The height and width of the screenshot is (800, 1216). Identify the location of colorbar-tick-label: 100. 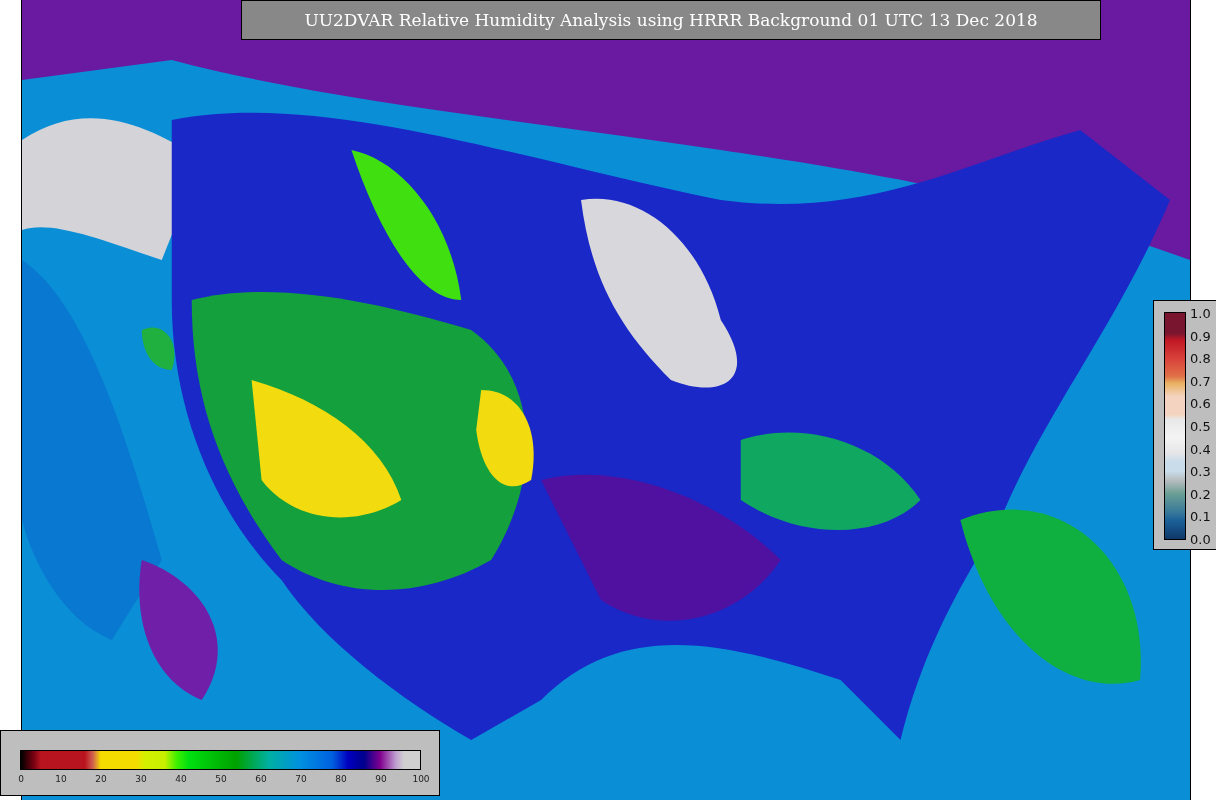
(421, 779).